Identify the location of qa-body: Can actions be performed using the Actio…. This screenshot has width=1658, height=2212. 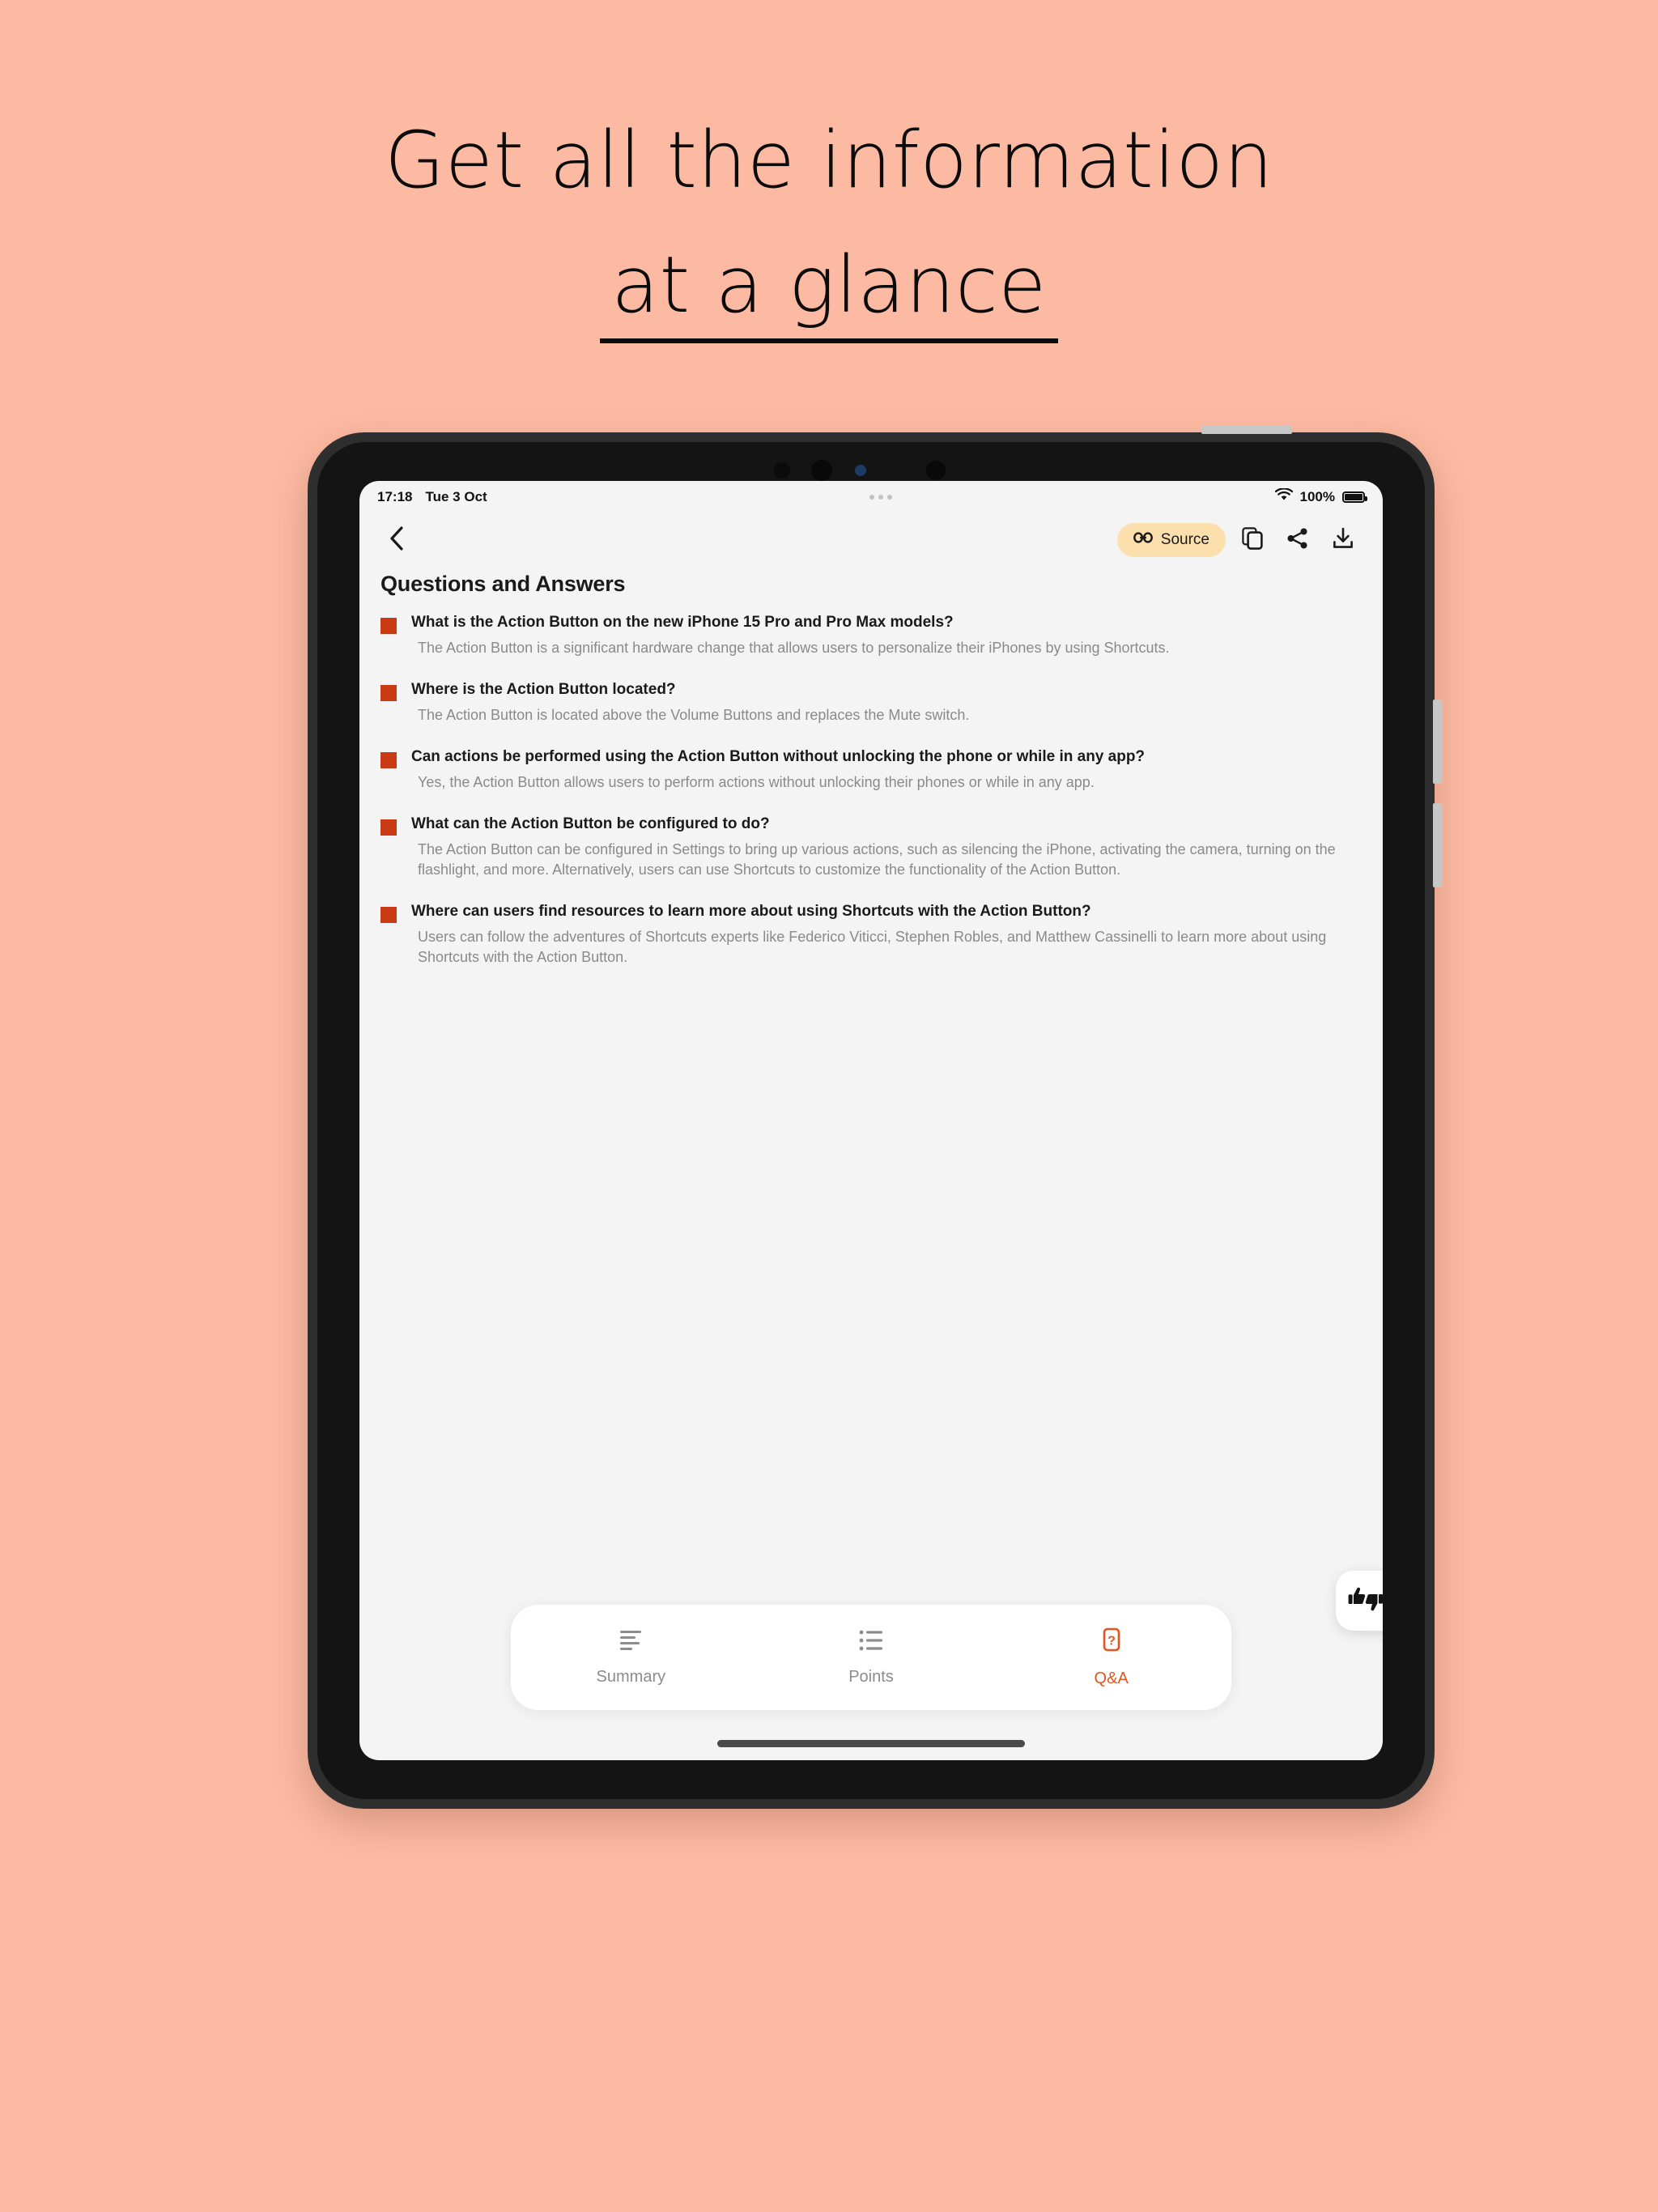
(886, 770).